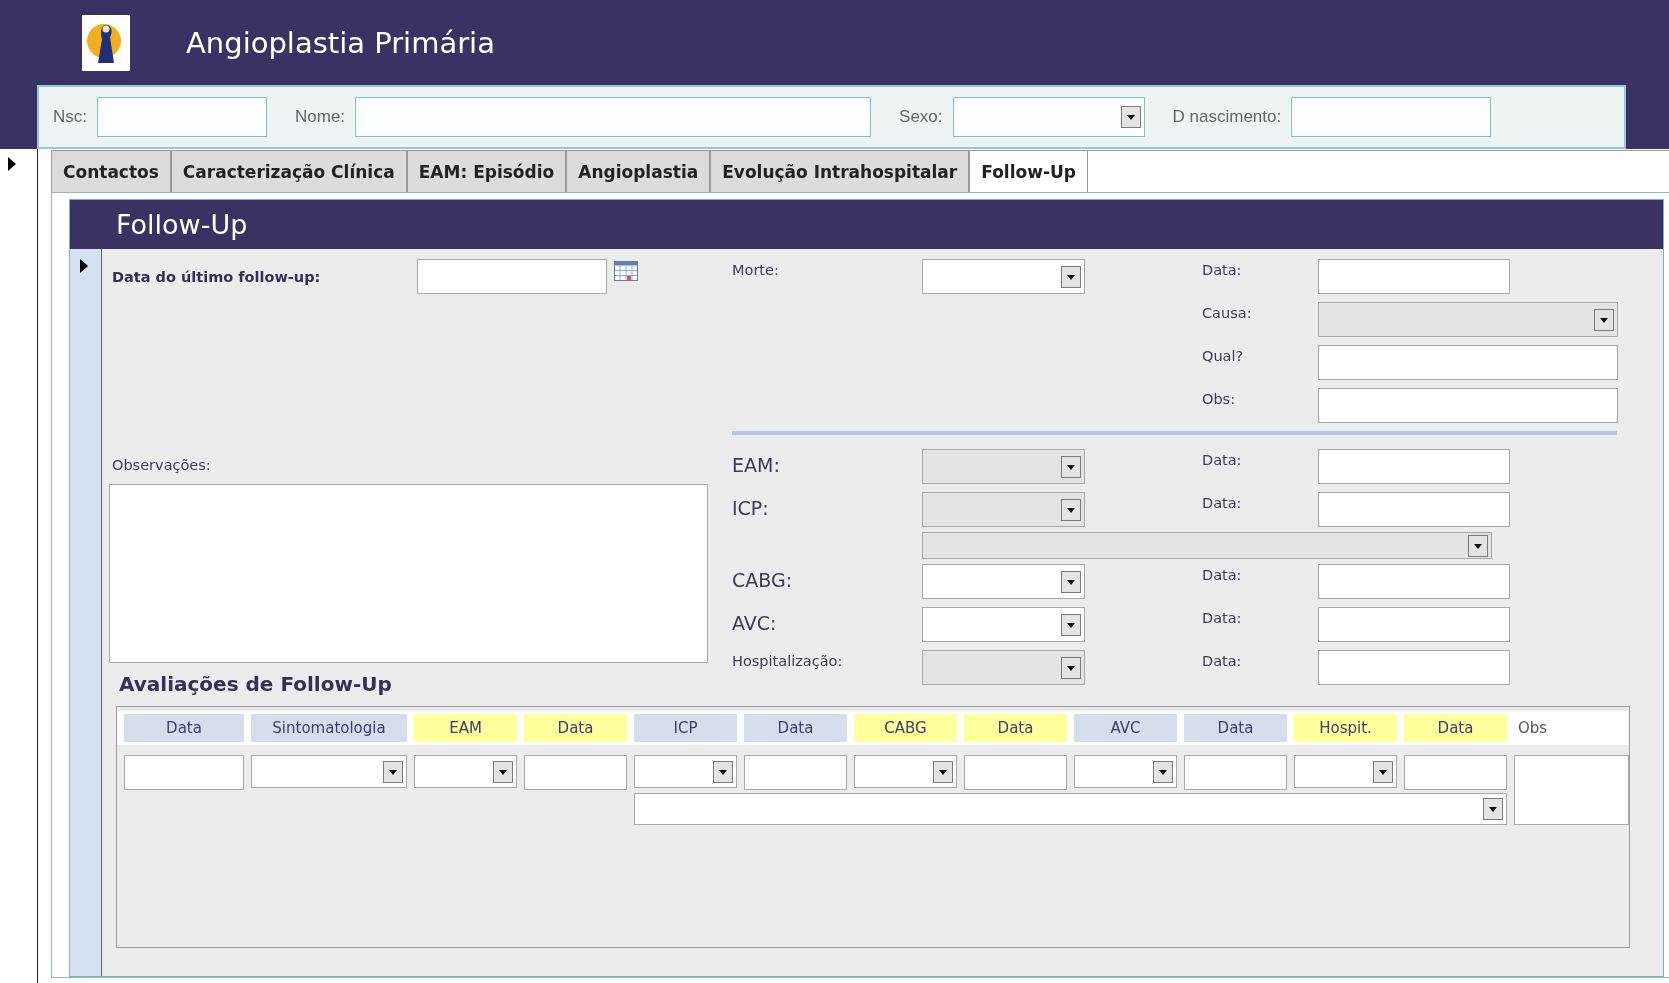 Image resolution: width=1669 pixels, height=983 pixels. I want to click on field-label: Nome:, so click(320, 117).